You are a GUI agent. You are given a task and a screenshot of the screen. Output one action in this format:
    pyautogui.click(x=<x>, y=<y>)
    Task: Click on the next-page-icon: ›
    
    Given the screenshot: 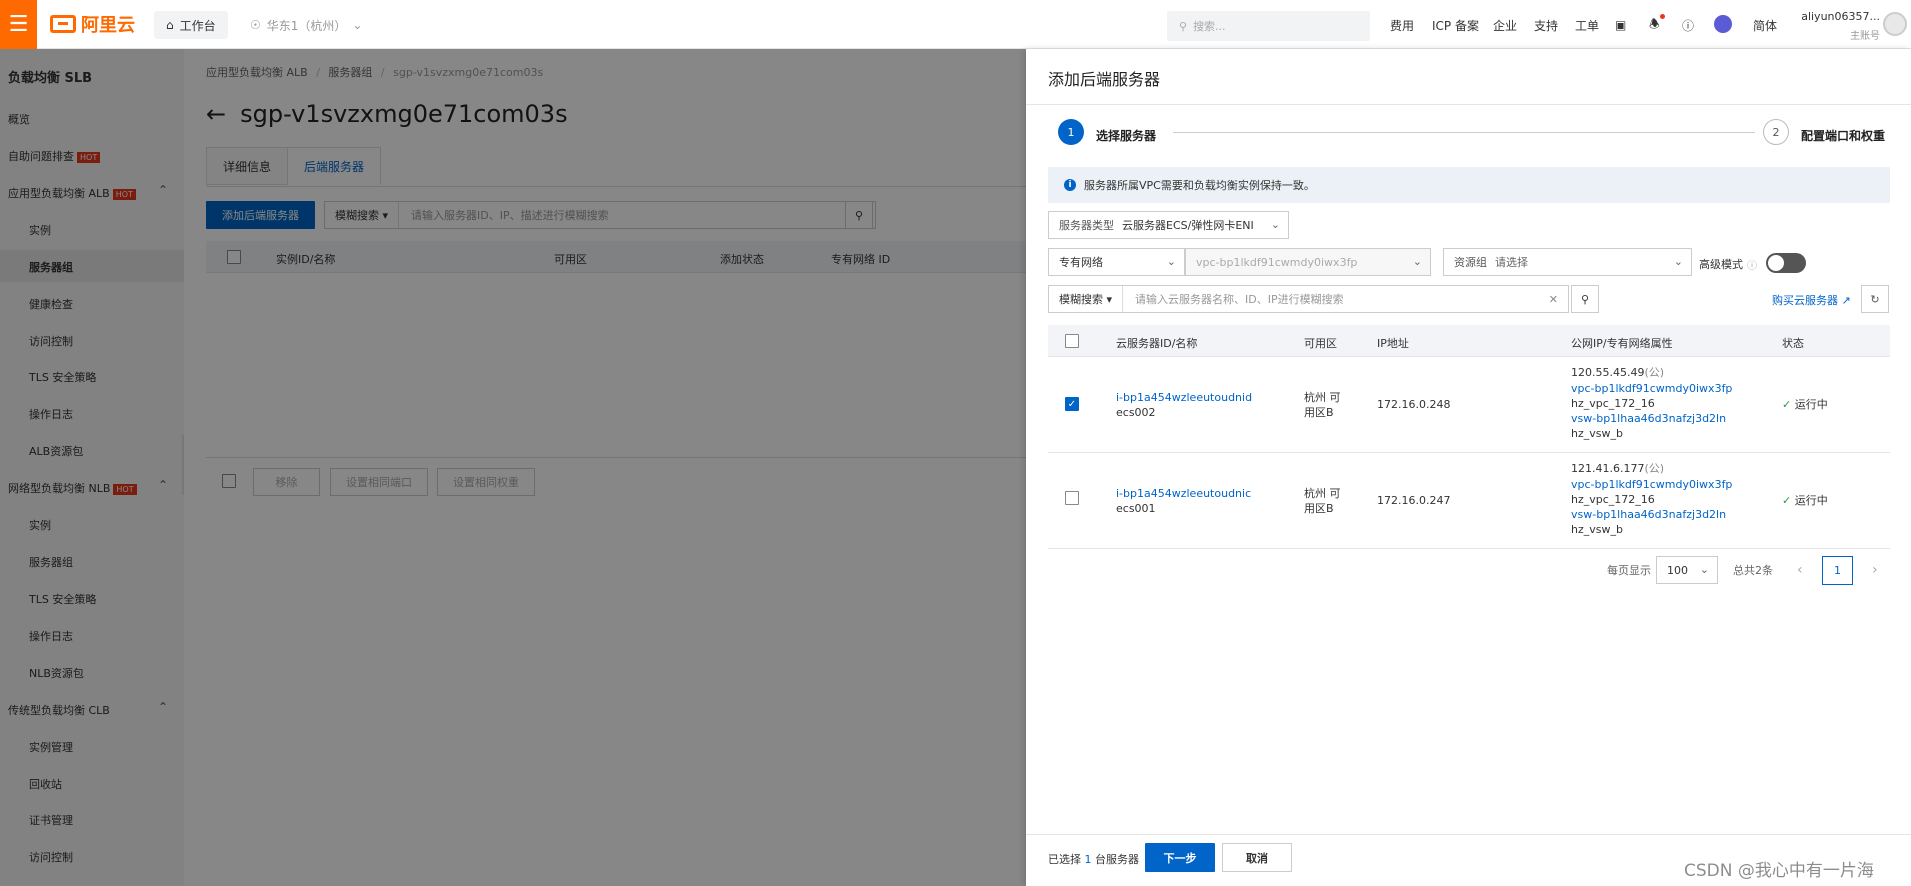 What is the action you would take?
    pyautogui.click(x=1875, y=570)
    